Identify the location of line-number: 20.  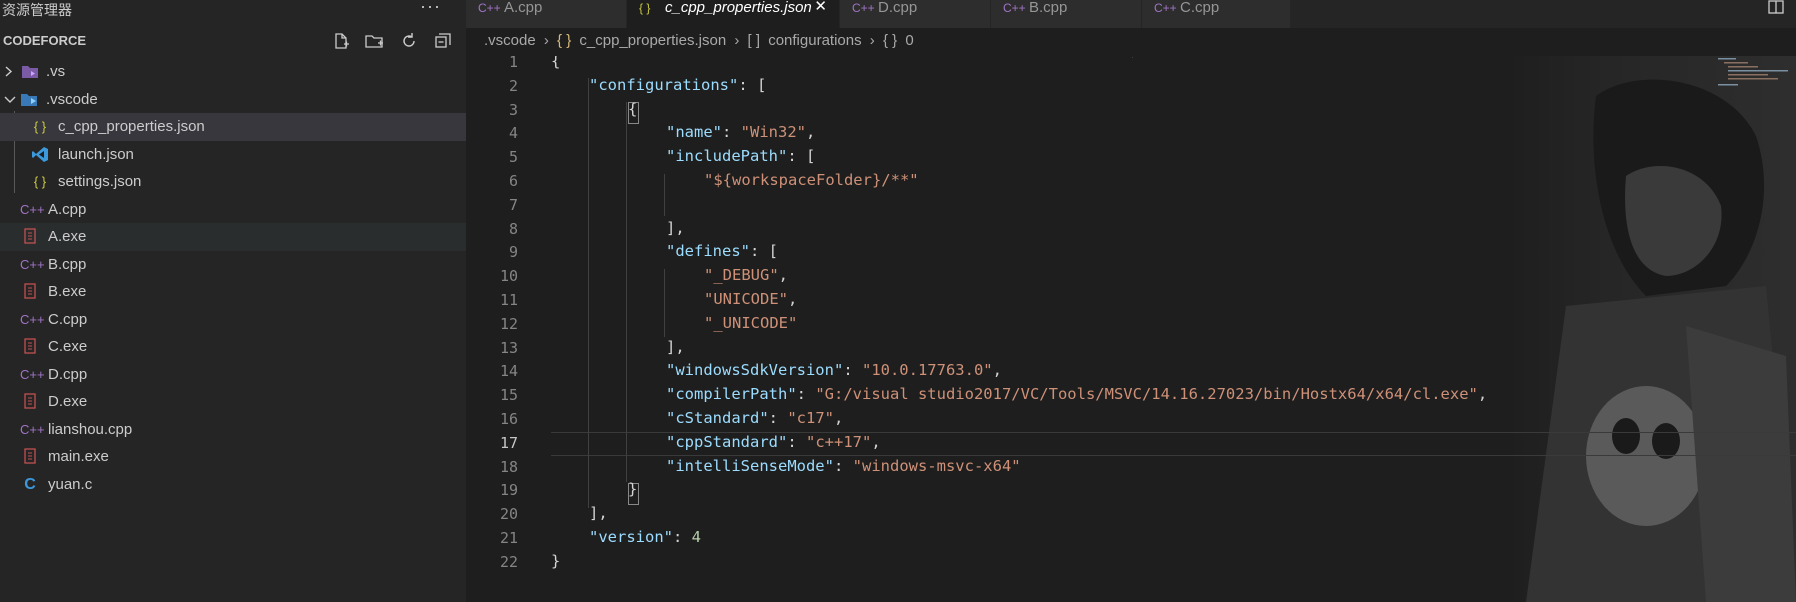
(508, 514).